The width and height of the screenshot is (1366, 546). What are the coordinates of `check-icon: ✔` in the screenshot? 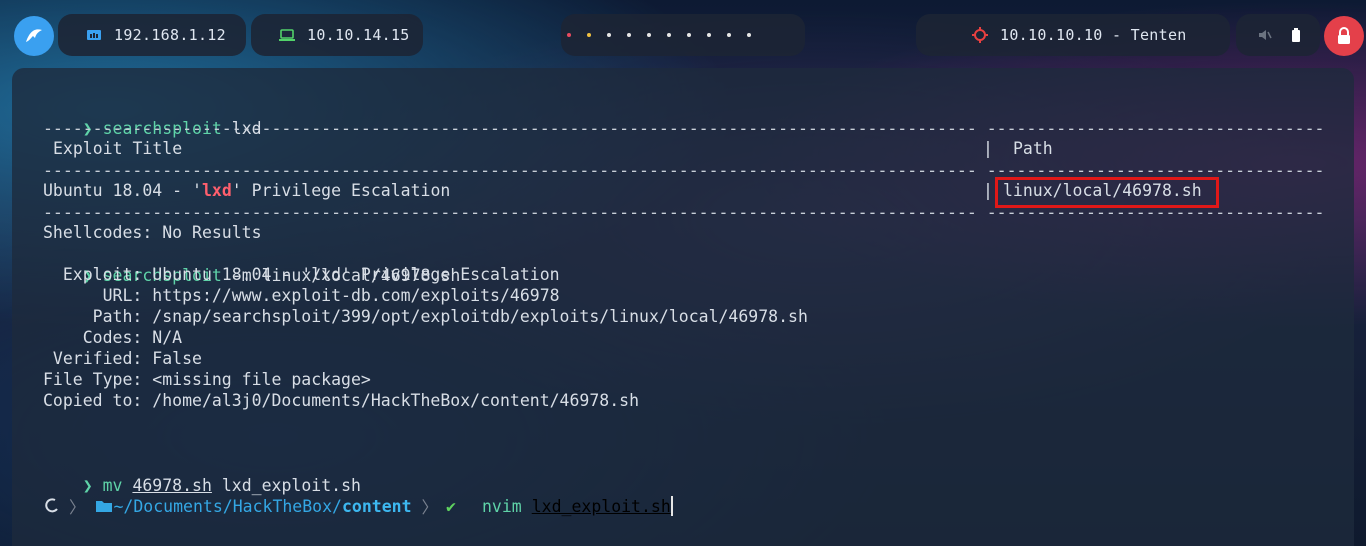 It's located at (451, 506).